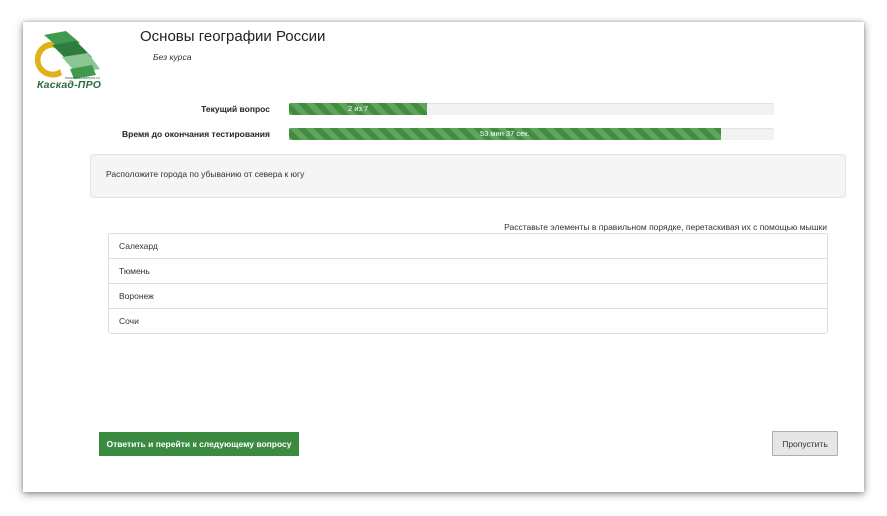 Image resolution: width=887 pixels, height=516 pixels. I want to click on skip-button: Пропустить, so click(805, 443).